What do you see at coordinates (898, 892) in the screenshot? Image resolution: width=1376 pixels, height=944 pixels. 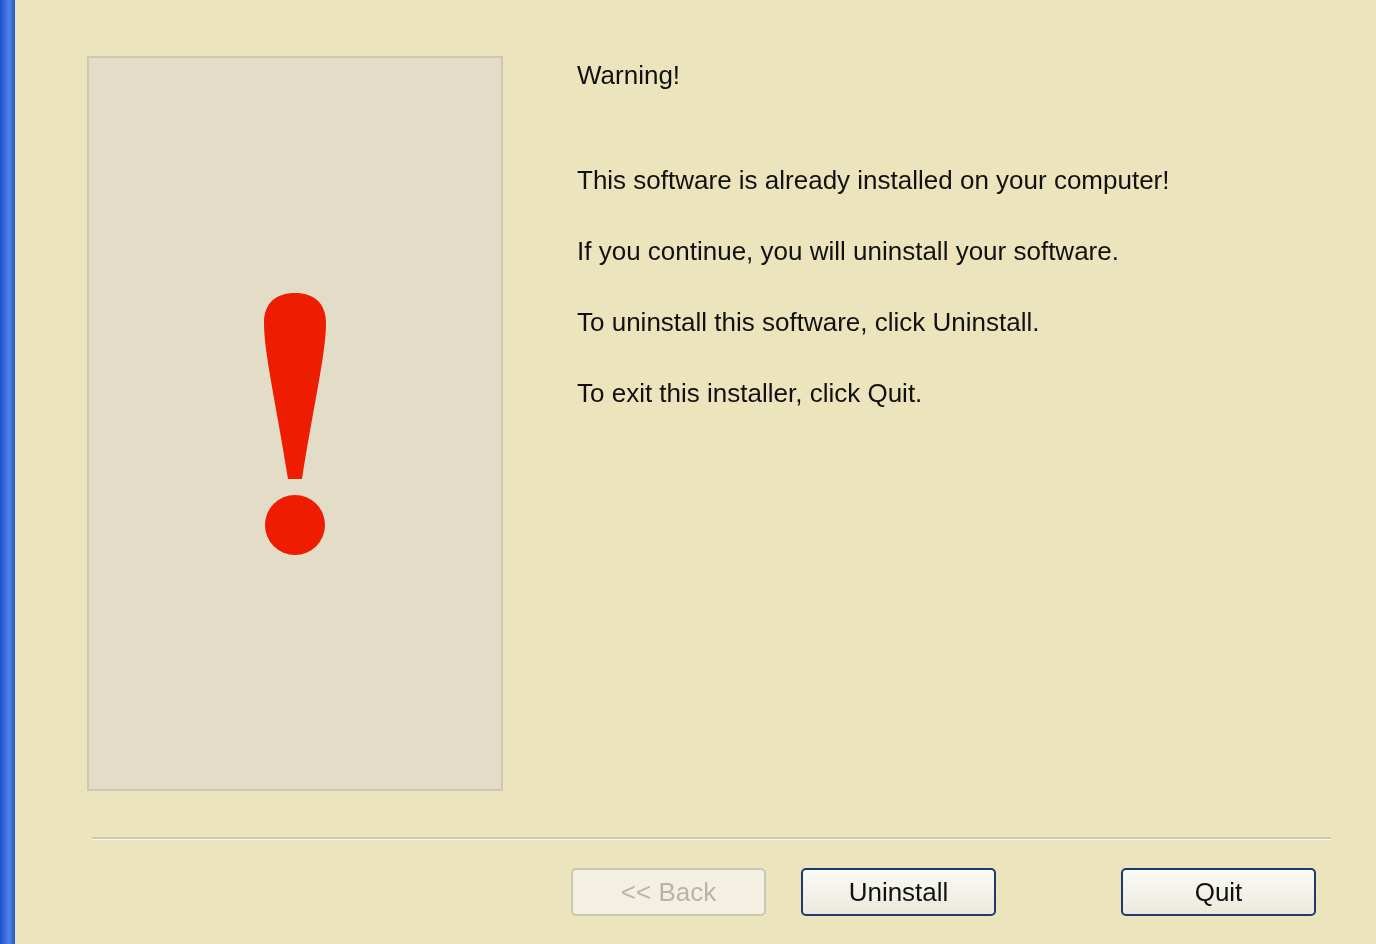 I see `uninstall-button: Uninstall` at bounding box center [898, 892].